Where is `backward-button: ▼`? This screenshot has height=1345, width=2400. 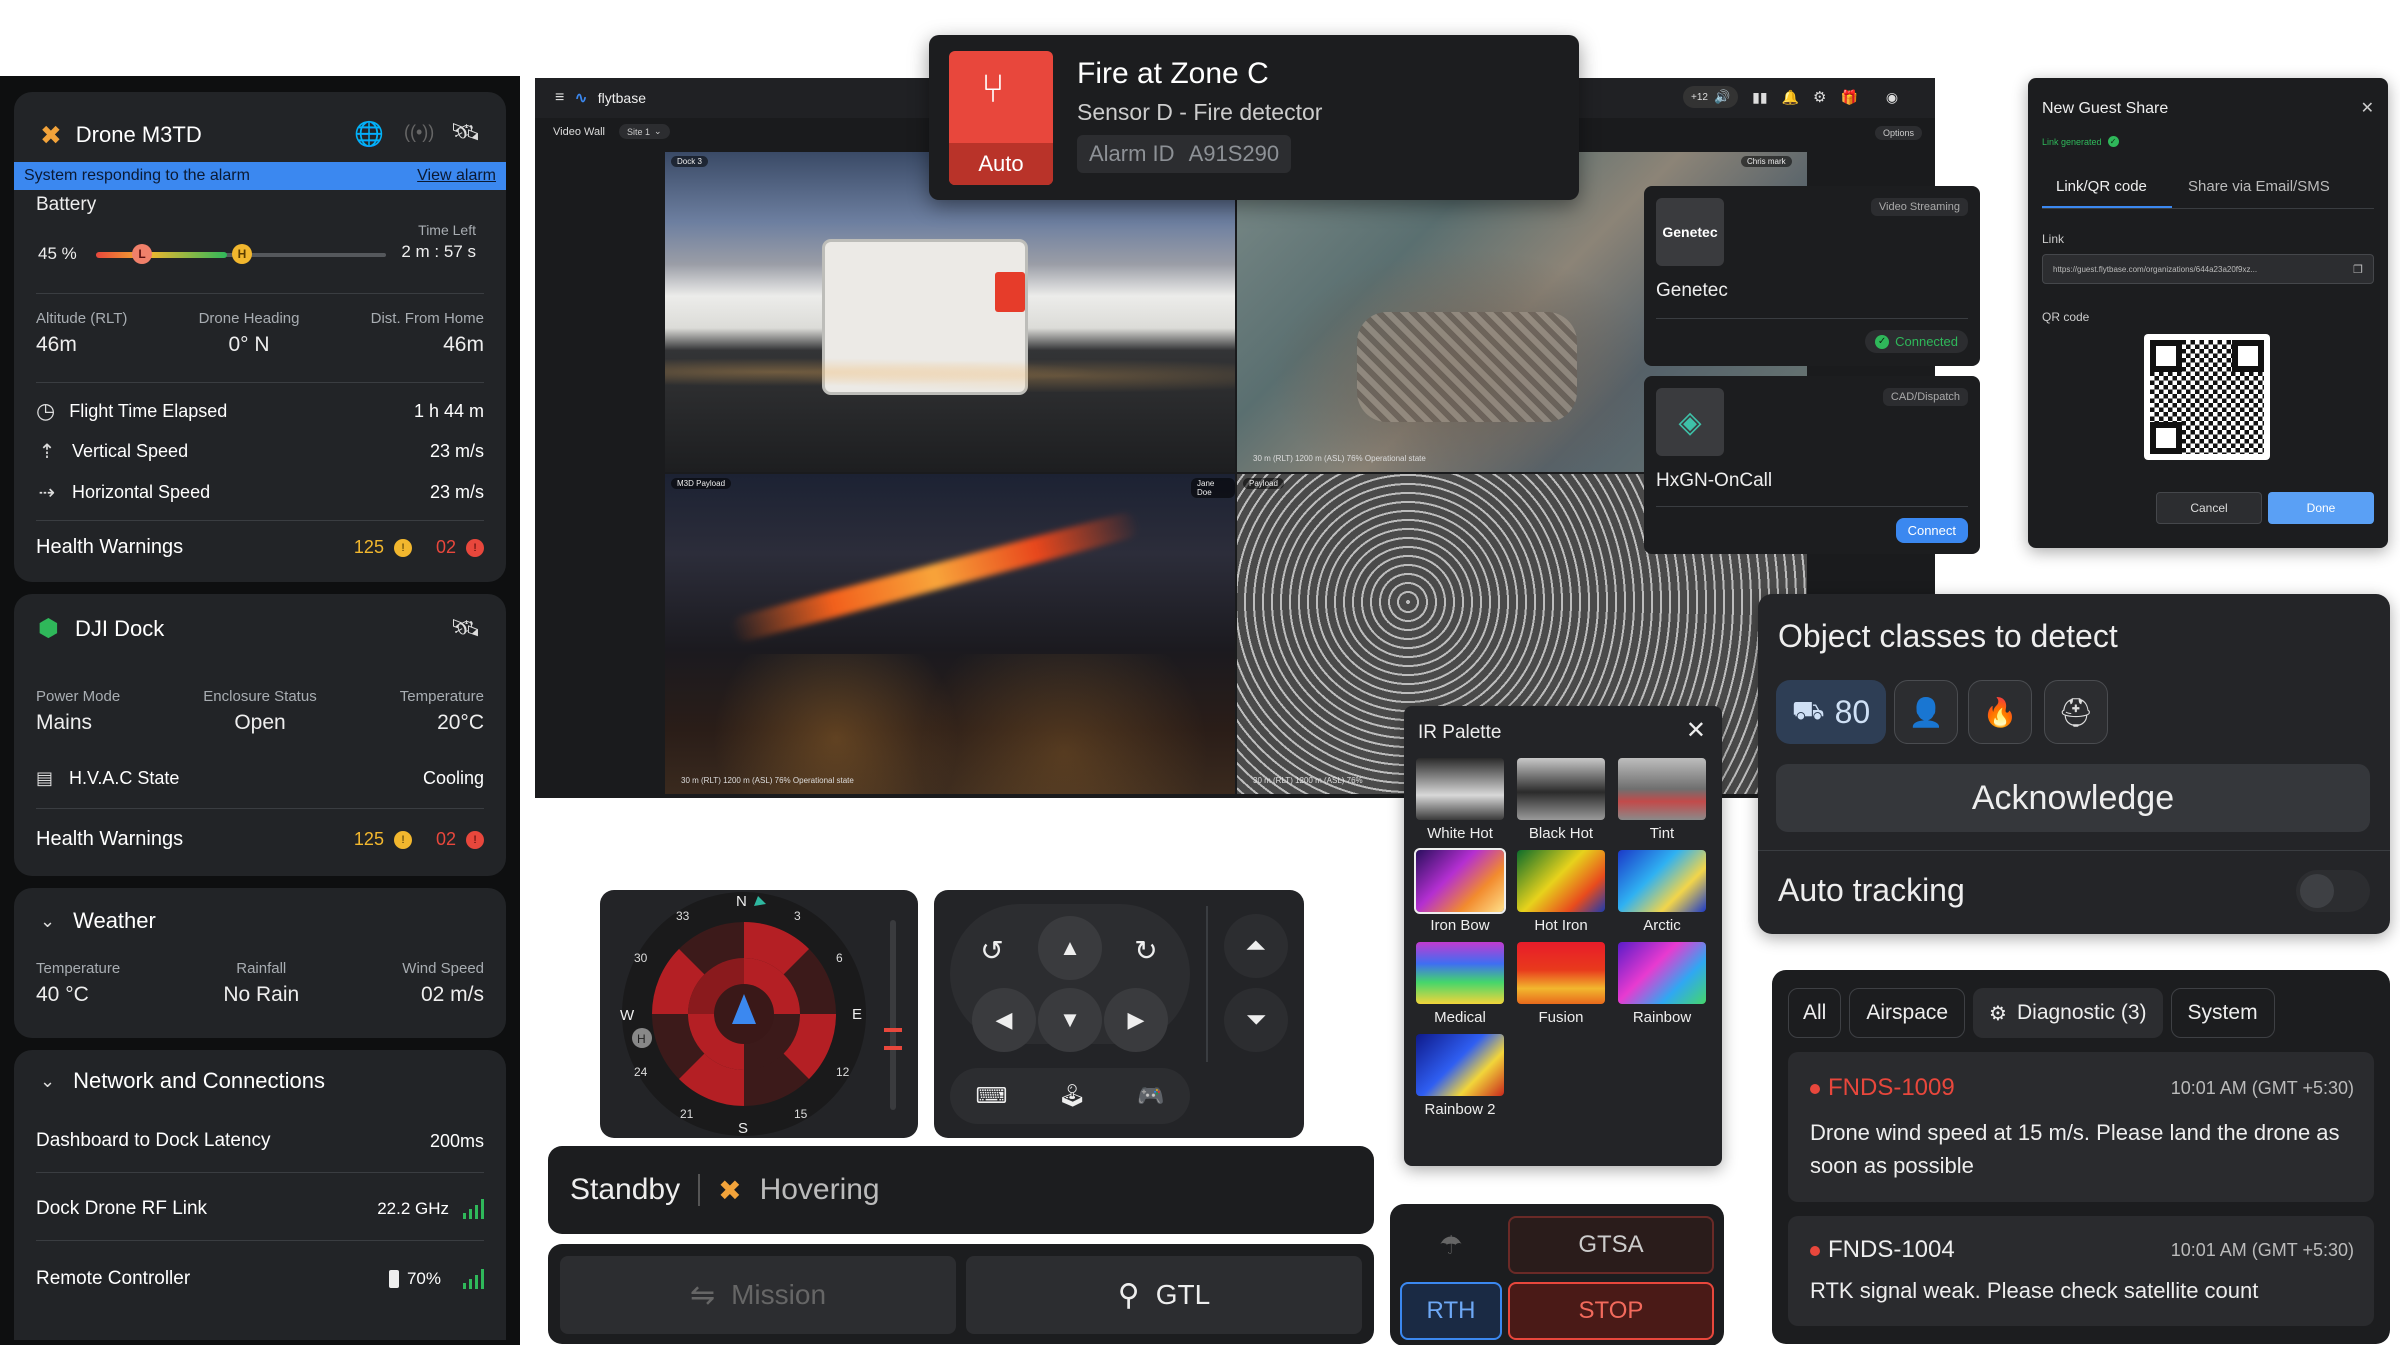 backward-button: ▼ is located at coordinates (1070, 1020).